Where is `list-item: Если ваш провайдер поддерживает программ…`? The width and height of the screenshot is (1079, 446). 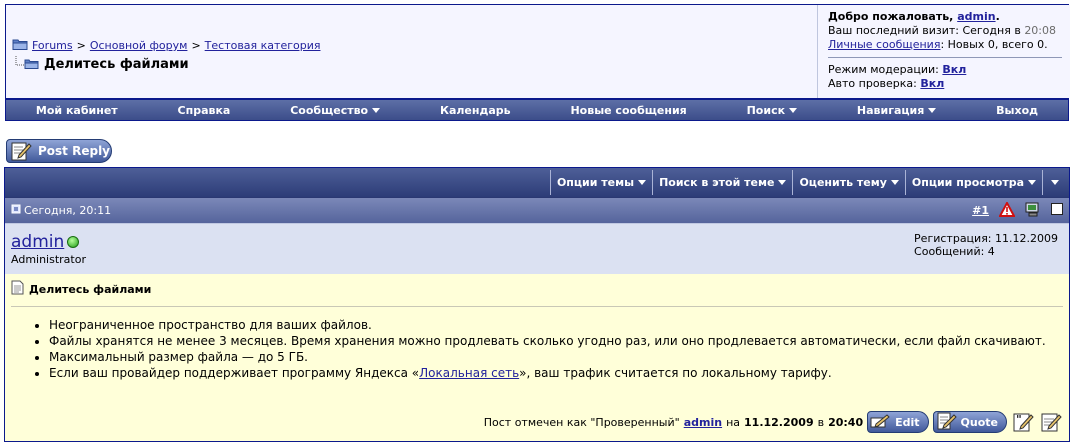
list-item: Если ваш провайдер поддерживает программ… is located at coordinates (556, 373).